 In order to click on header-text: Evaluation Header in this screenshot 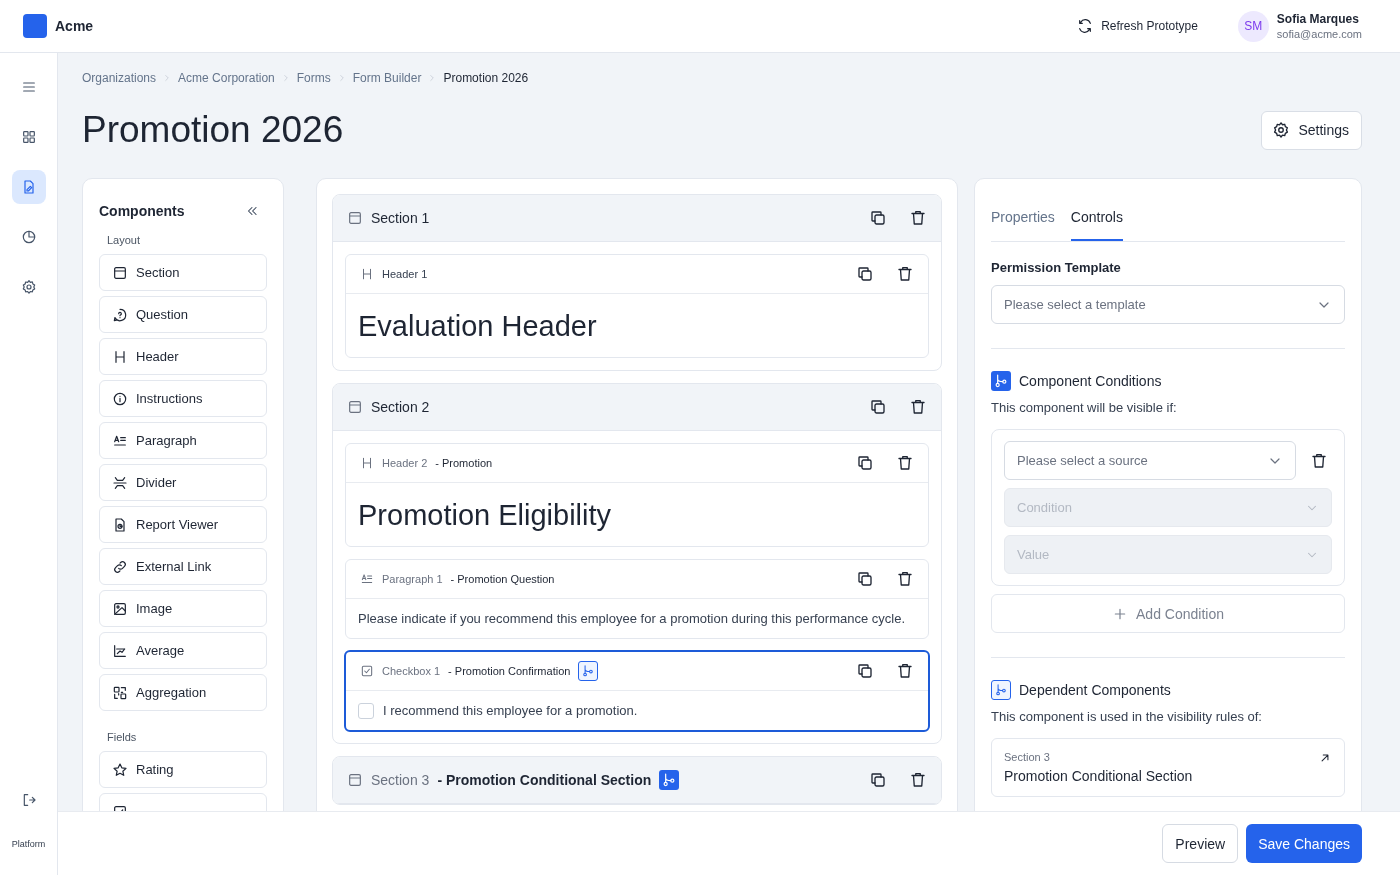, I will do `click(478, 326)`.